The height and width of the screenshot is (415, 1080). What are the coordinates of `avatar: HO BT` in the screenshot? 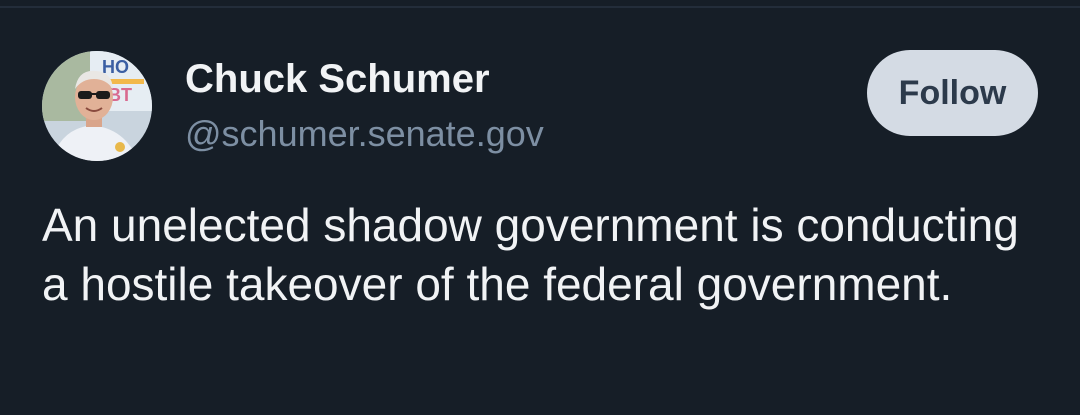 It's located at (97, 106).